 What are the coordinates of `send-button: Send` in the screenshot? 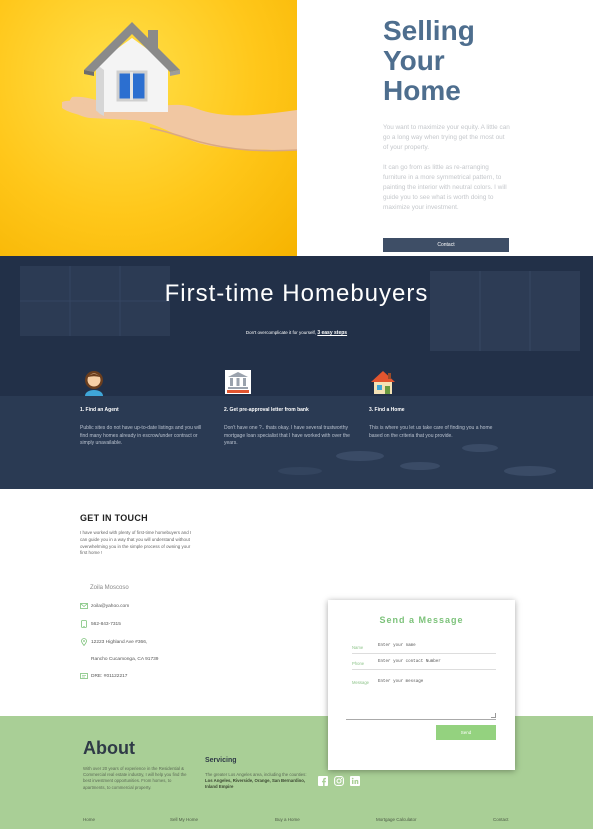 It's located at (466, 732).